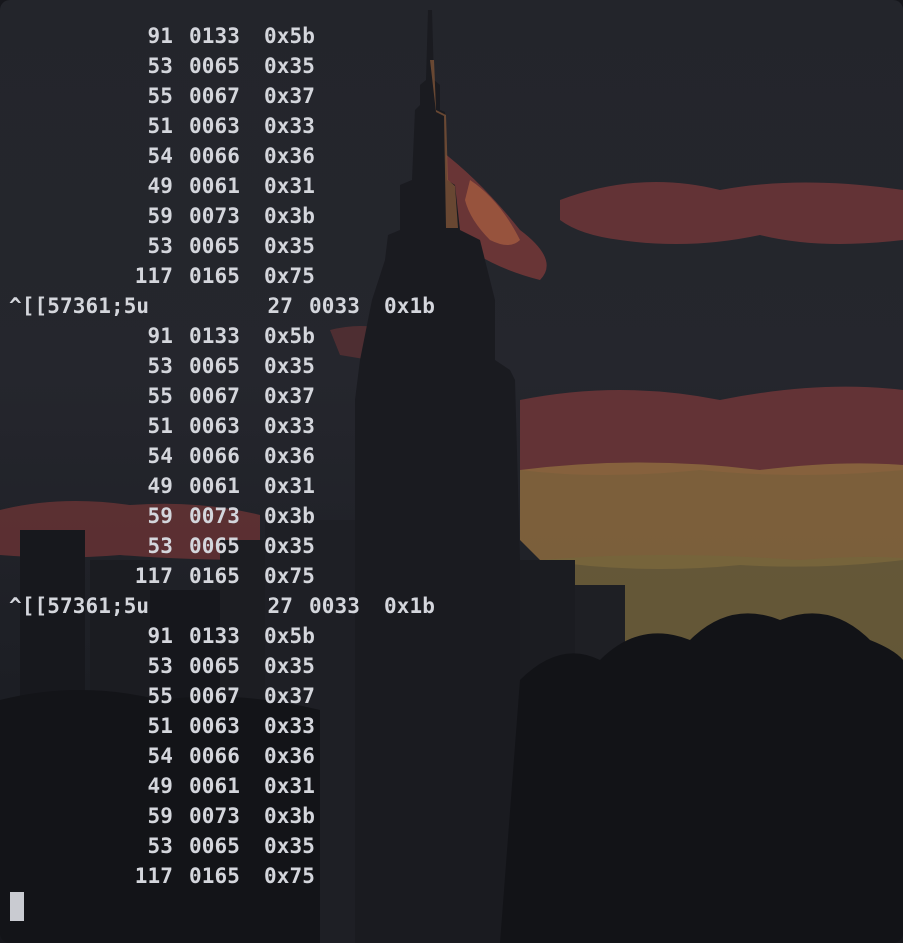 The image size is (903, 943). I want to click on decimal-value: 55, so click(160, 96).